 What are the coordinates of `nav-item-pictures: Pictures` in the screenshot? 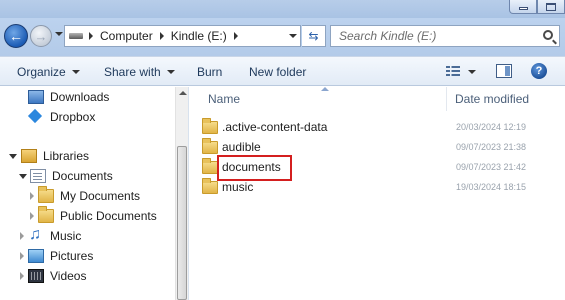 It's located at (56, 256).